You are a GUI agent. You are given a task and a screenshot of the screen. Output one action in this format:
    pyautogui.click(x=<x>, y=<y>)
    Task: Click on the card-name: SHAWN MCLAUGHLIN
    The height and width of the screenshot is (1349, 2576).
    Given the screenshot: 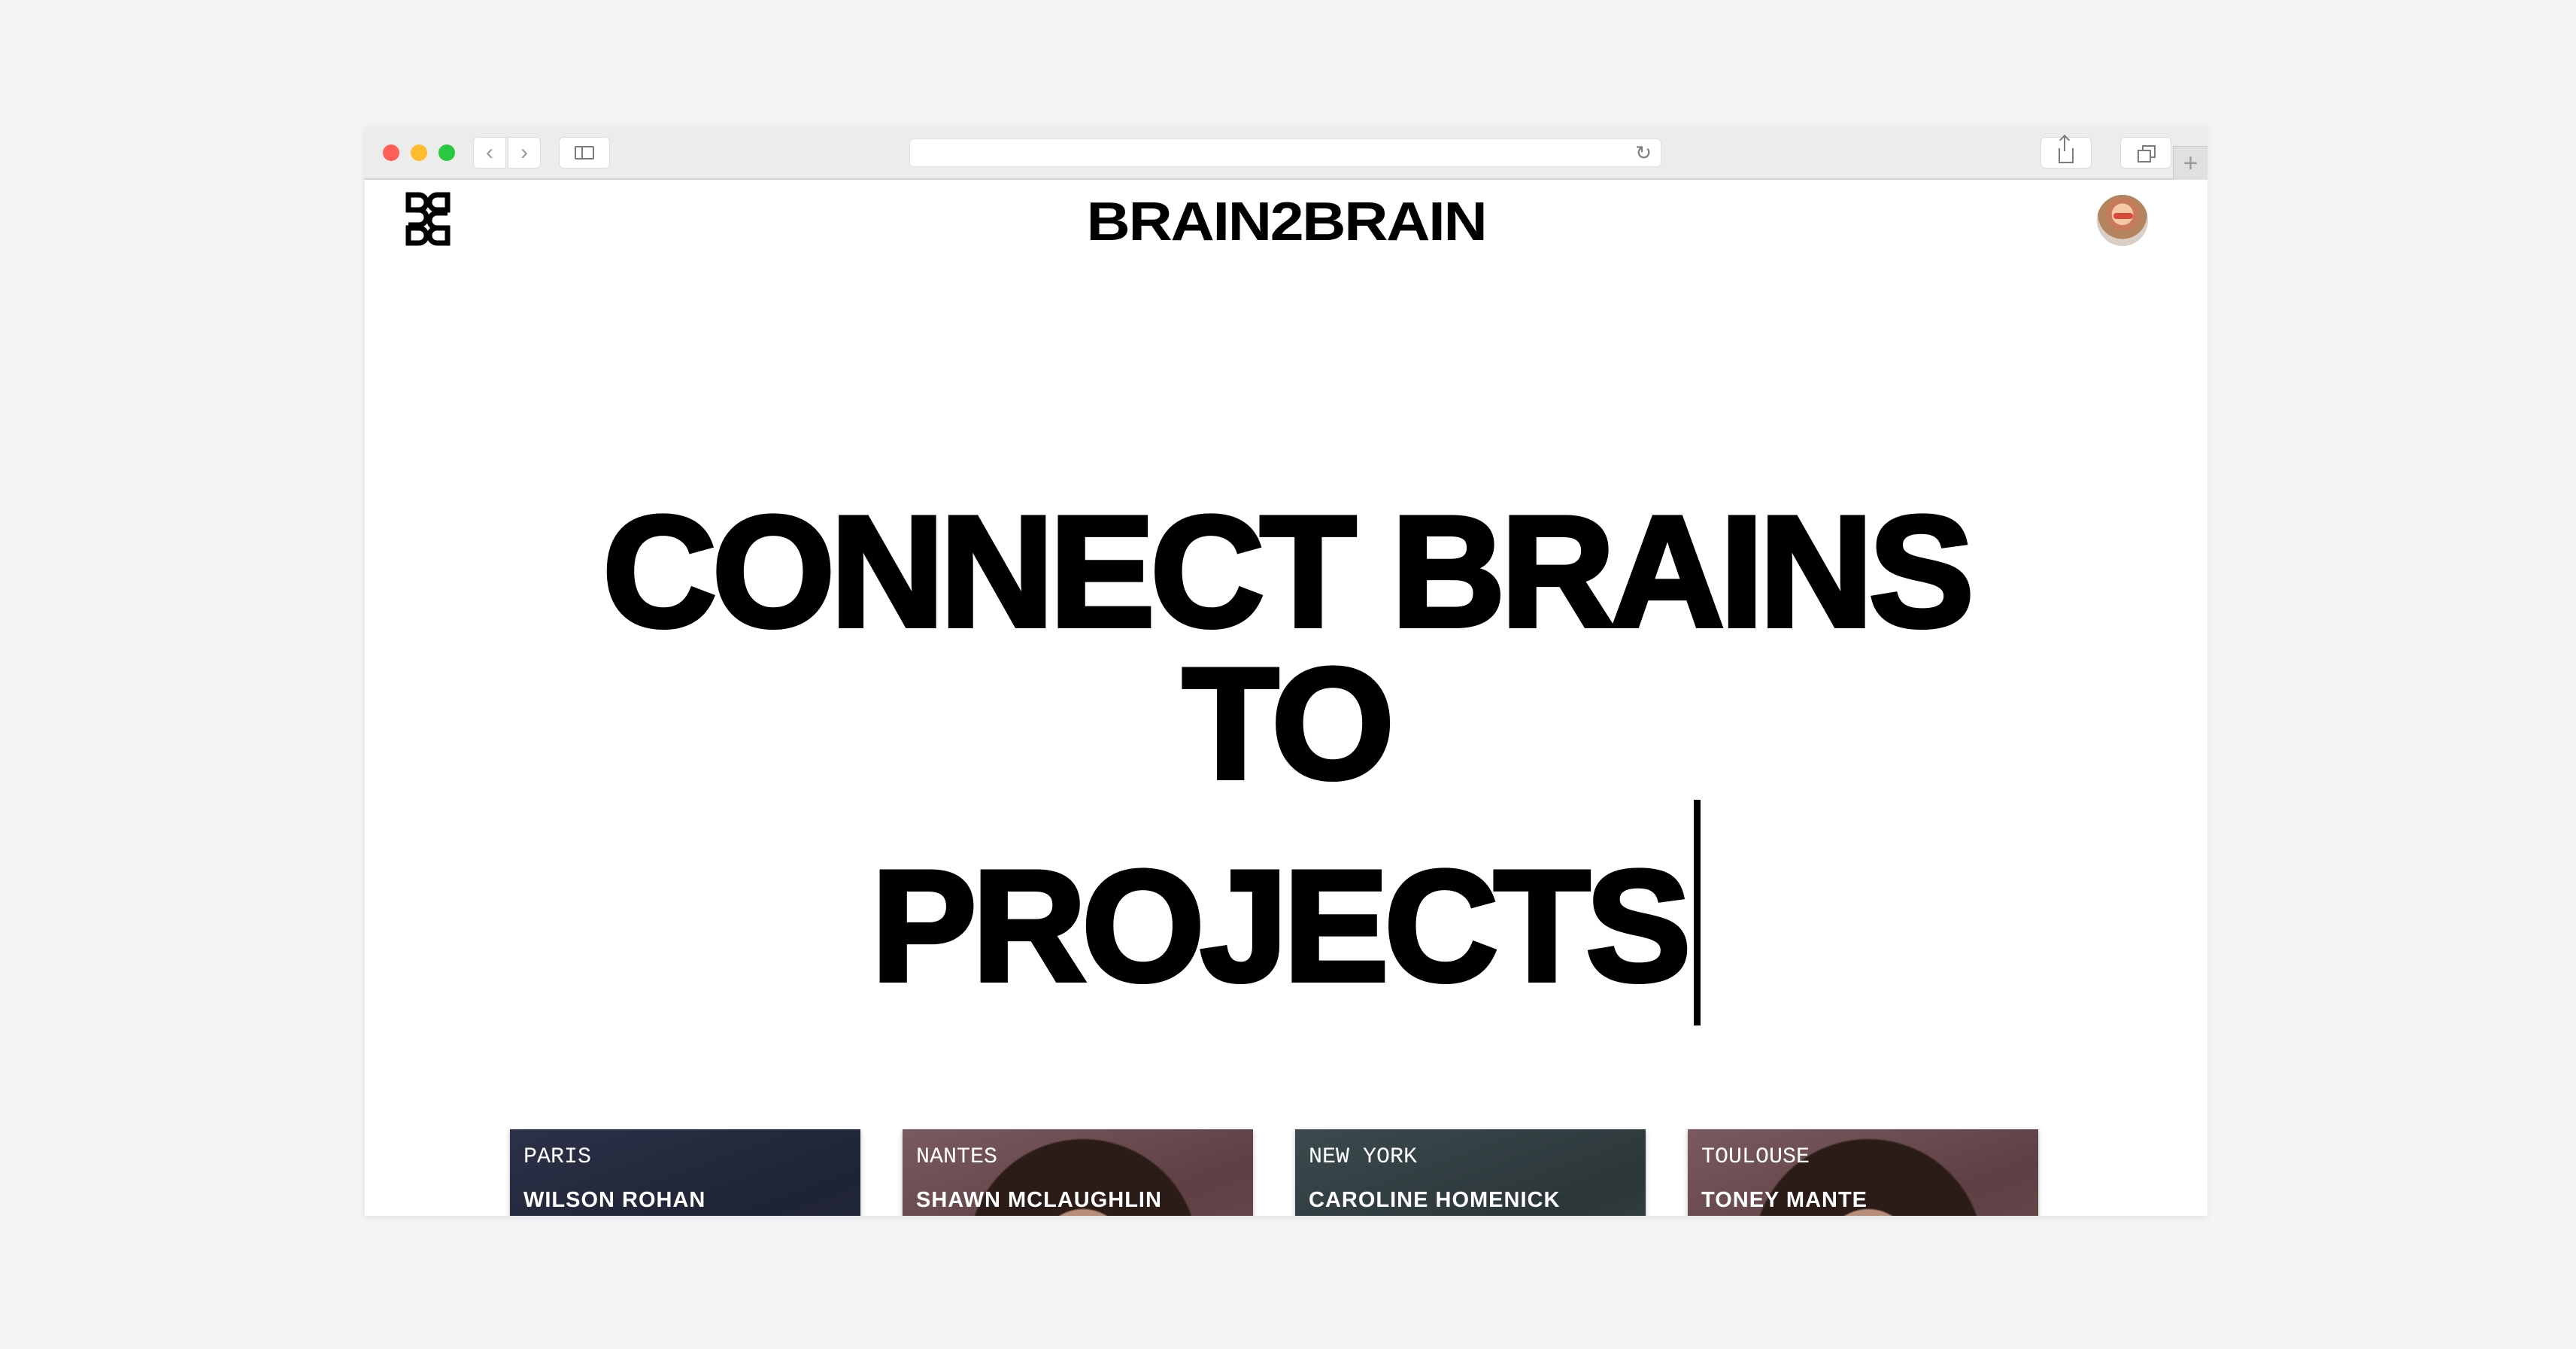 What is the action you would take?
    pyautogui.click(x=1039, y=1200)
    